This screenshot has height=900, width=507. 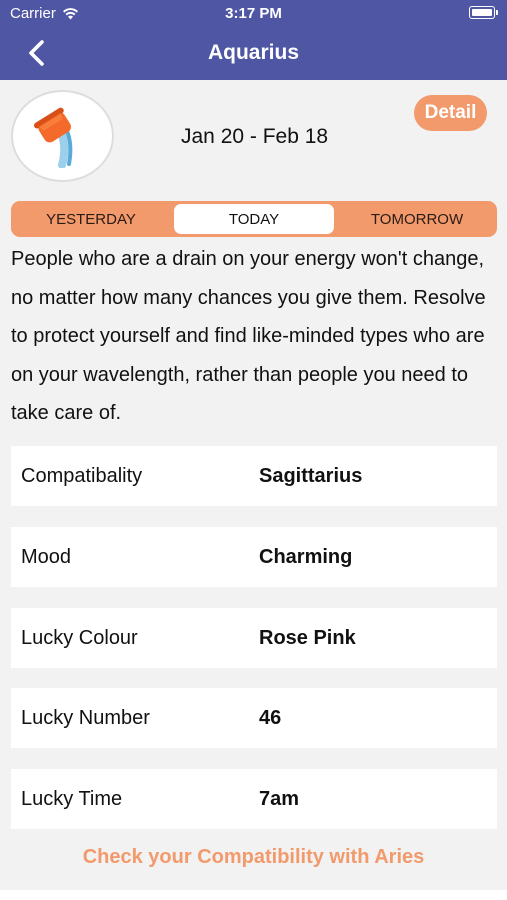 What do you see at coordinates (306, 556) in the screenshot?
I see `detail-value: Charming` at bounding box center [306, 556].